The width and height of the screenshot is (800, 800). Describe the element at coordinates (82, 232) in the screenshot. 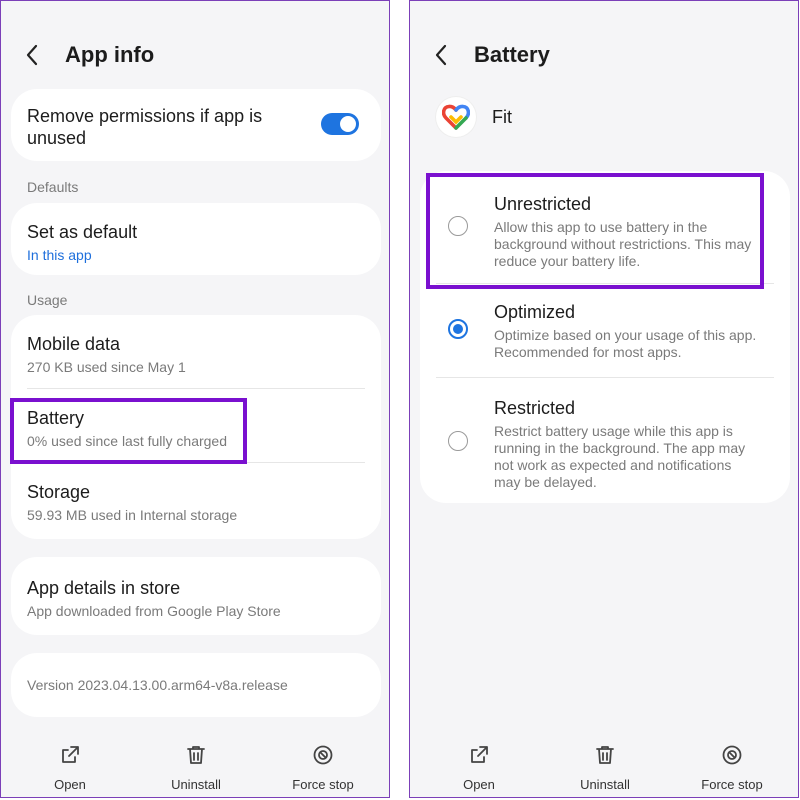

I see `set-as-default-title: Set as default` at that location.